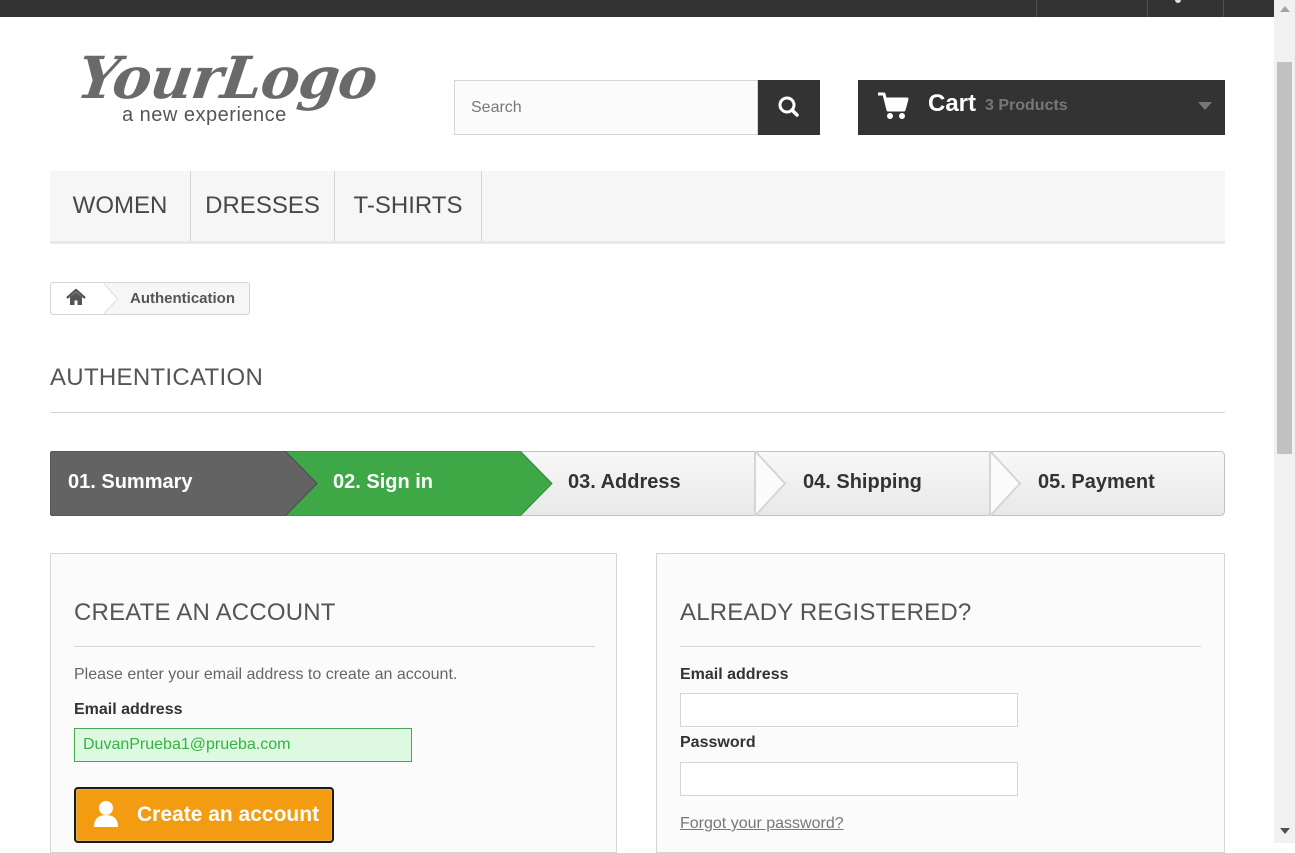 The image size is (1295, 853). Describe the element at coordinates (110, 298) in the screenshot. I see `breadcrumb-separator` at that location.